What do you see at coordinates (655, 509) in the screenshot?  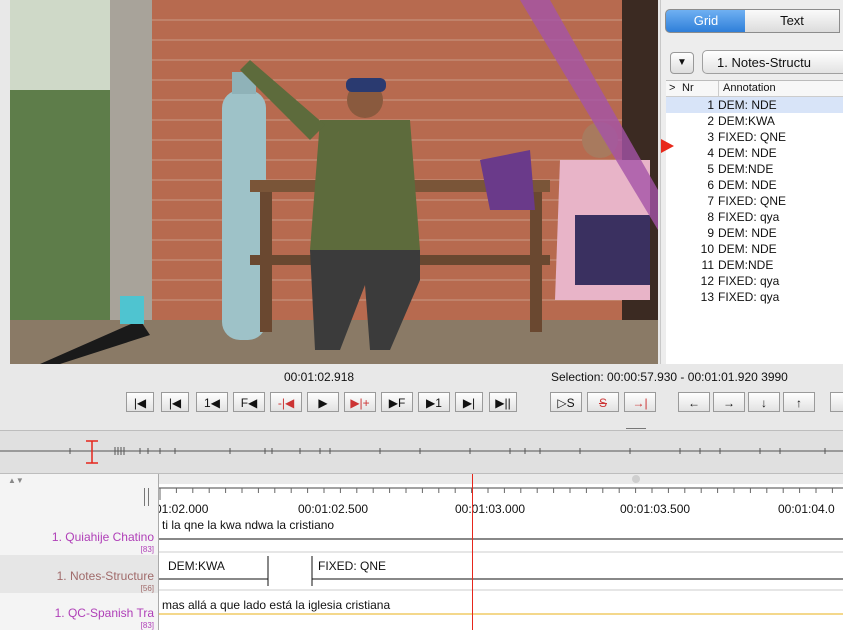 I see `ruler-label-4: 00:01:03.500` at bounding box center [655, 509].